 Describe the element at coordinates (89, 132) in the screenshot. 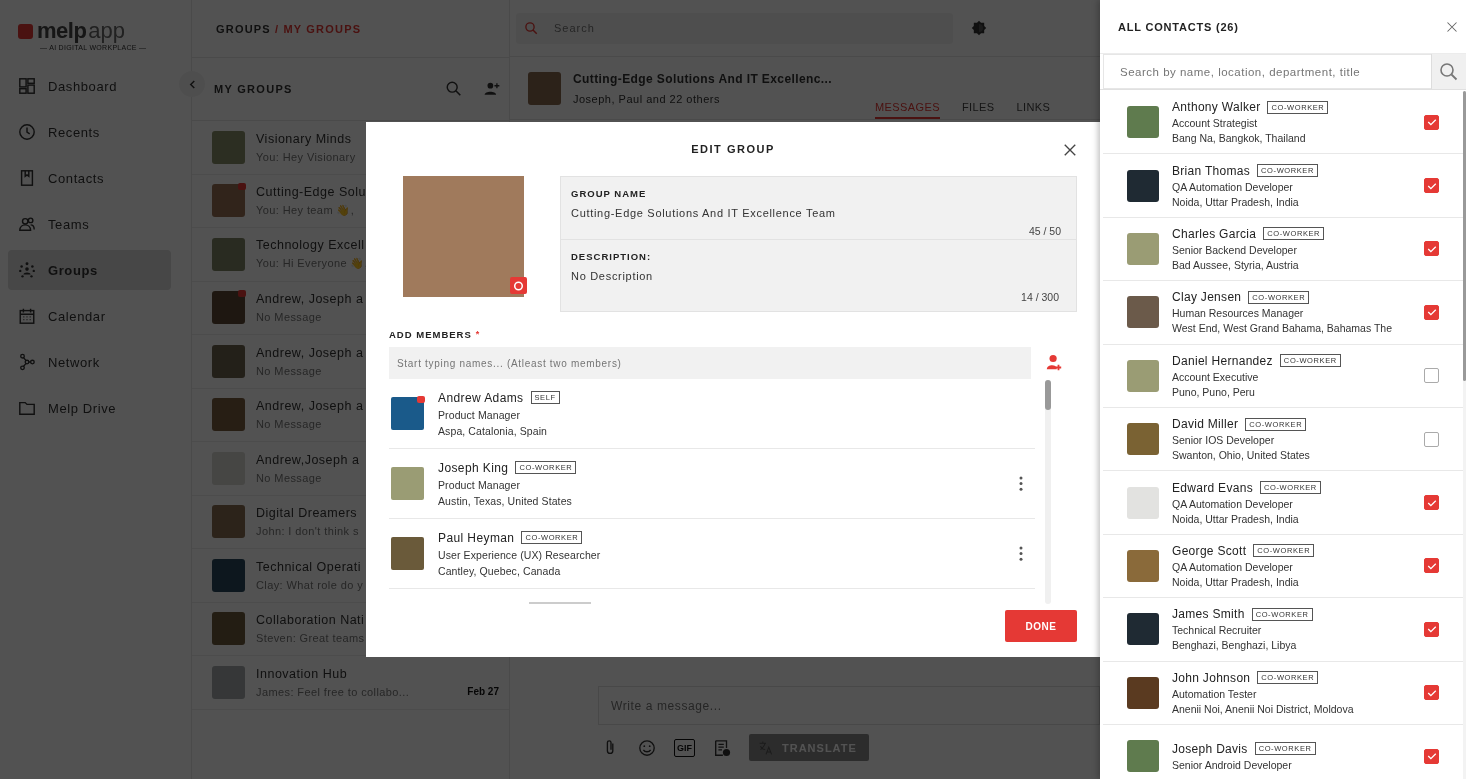

I see `sidebar-item: Recents` at that location.